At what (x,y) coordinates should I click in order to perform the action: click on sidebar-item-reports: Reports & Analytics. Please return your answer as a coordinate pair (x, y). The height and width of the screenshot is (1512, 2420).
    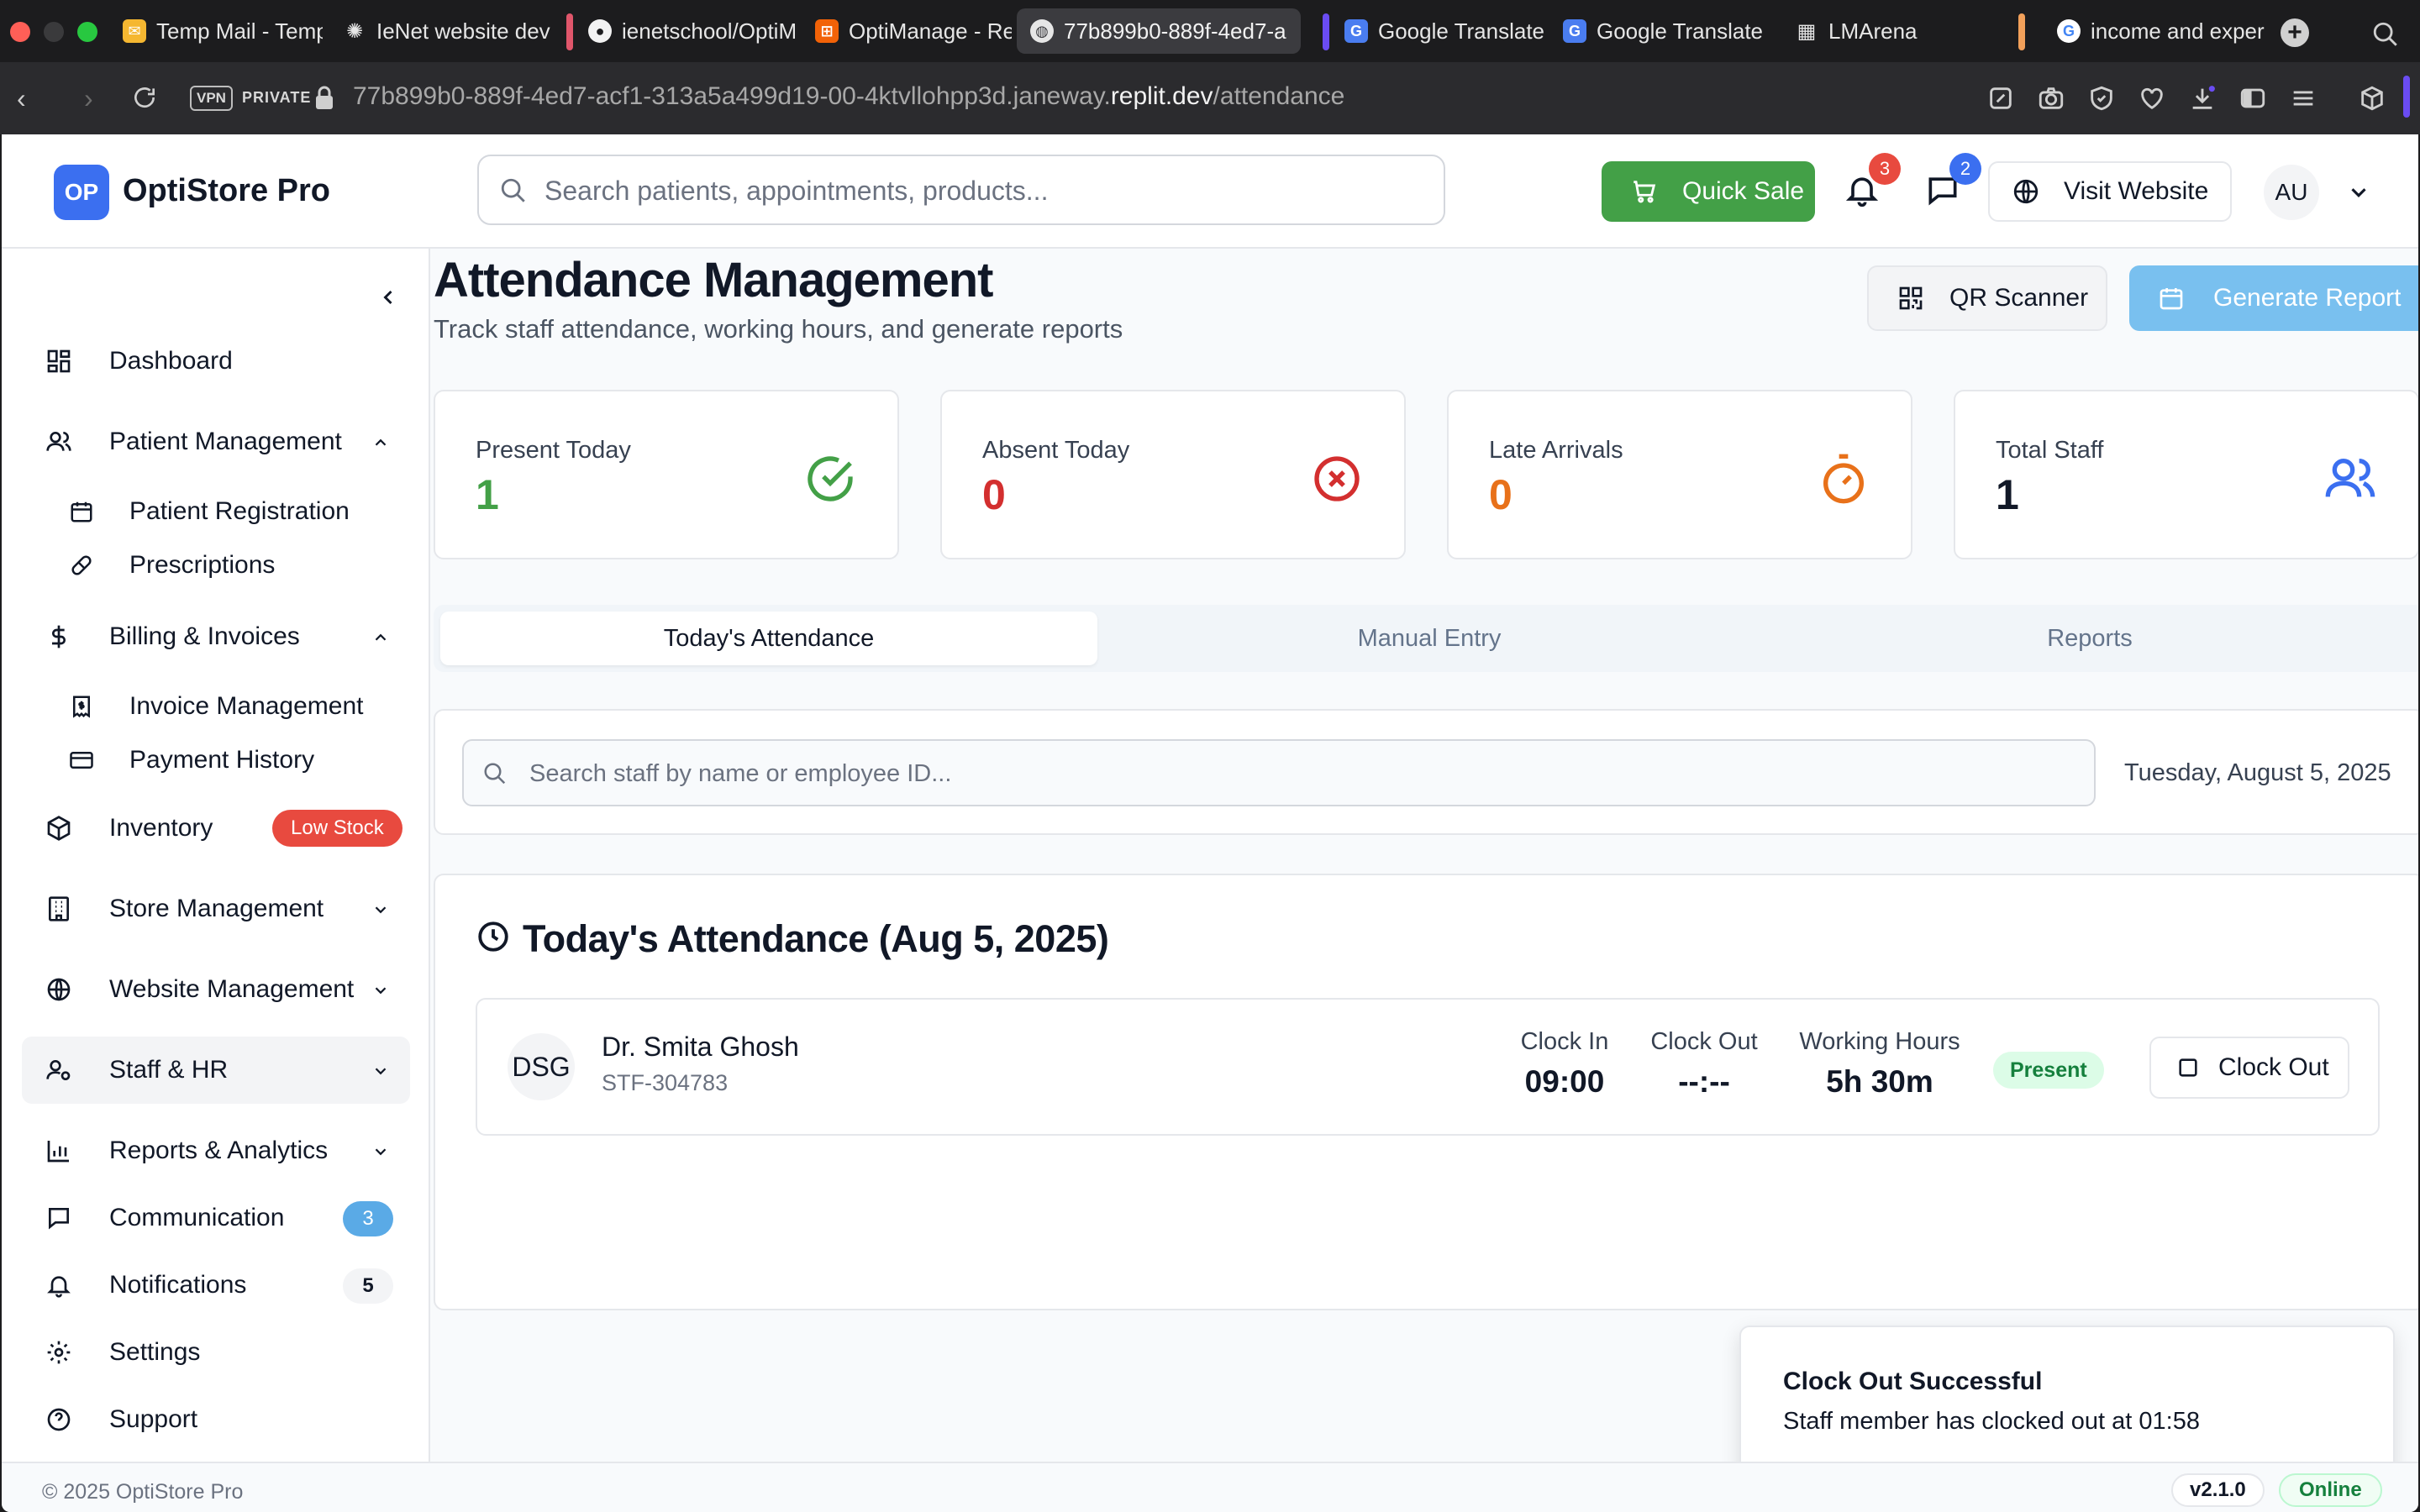
    Looking at the image, I should click on (216, 1150).